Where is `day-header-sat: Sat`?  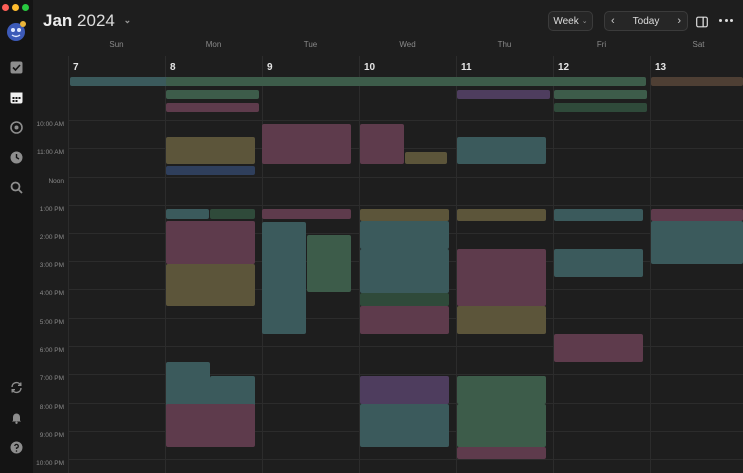 day-header-sat: Sat is located at coordinates (698, 44).